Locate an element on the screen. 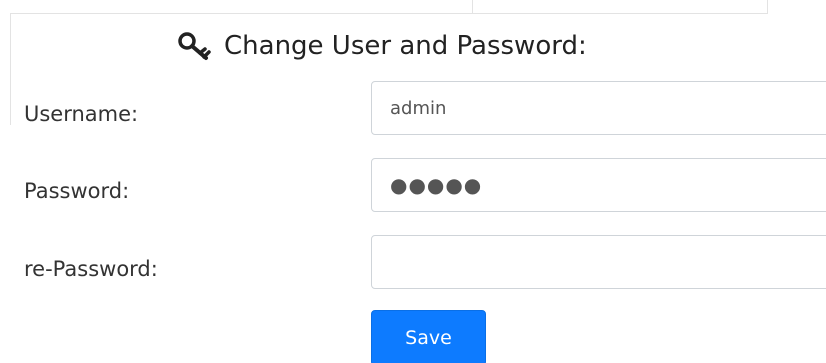 The width and height of the screenshot is (826, 363). panel-border-divider is located at coordinates (472, 6).